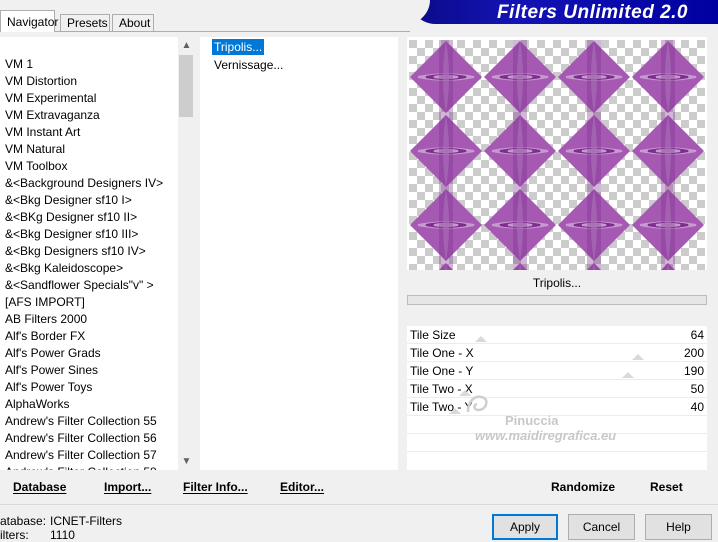  What do you see at coordinates (693, 353) in the screenshot?
I see `param-value: 200` at bounding box center [693, 353].